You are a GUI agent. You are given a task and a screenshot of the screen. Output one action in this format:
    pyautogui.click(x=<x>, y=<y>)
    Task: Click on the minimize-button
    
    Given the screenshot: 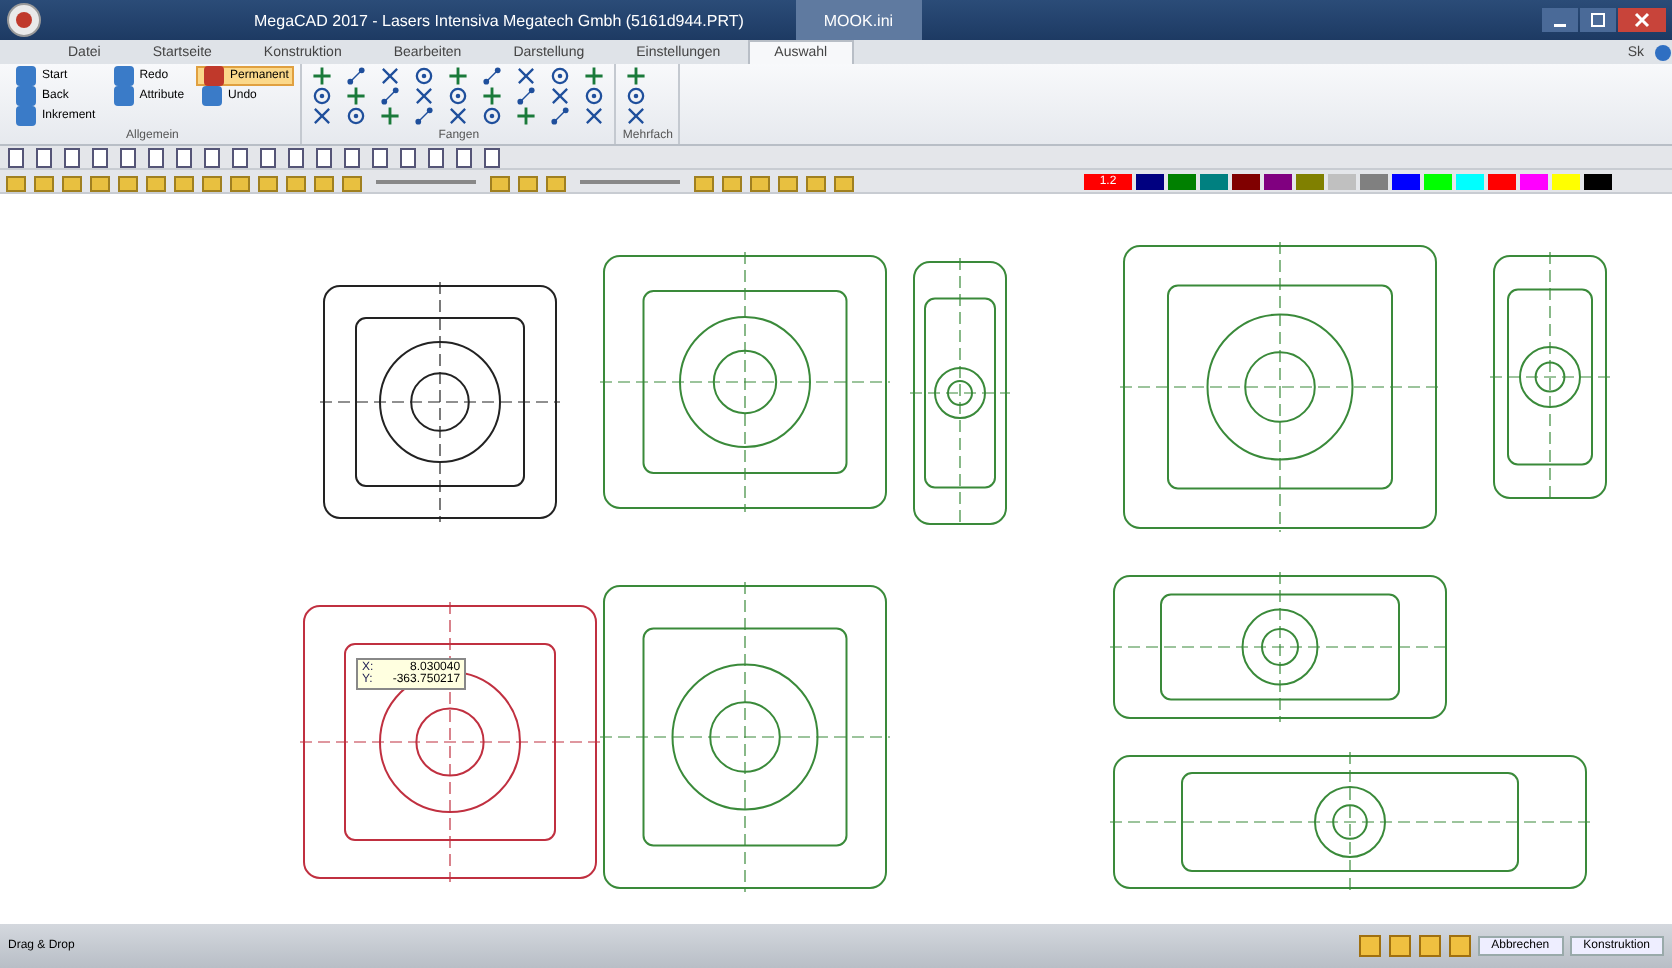 What is the action you would take?
    pyautogui.click(x=1560, y=20)
    